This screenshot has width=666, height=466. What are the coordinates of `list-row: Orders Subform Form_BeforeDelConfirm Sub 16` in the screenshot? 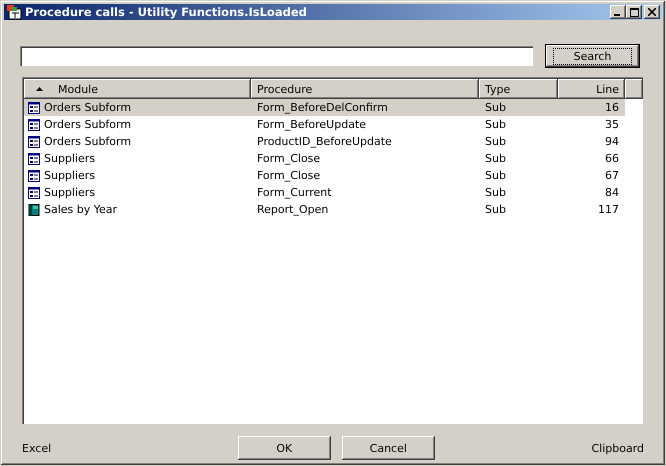 It's located at (324, 107).